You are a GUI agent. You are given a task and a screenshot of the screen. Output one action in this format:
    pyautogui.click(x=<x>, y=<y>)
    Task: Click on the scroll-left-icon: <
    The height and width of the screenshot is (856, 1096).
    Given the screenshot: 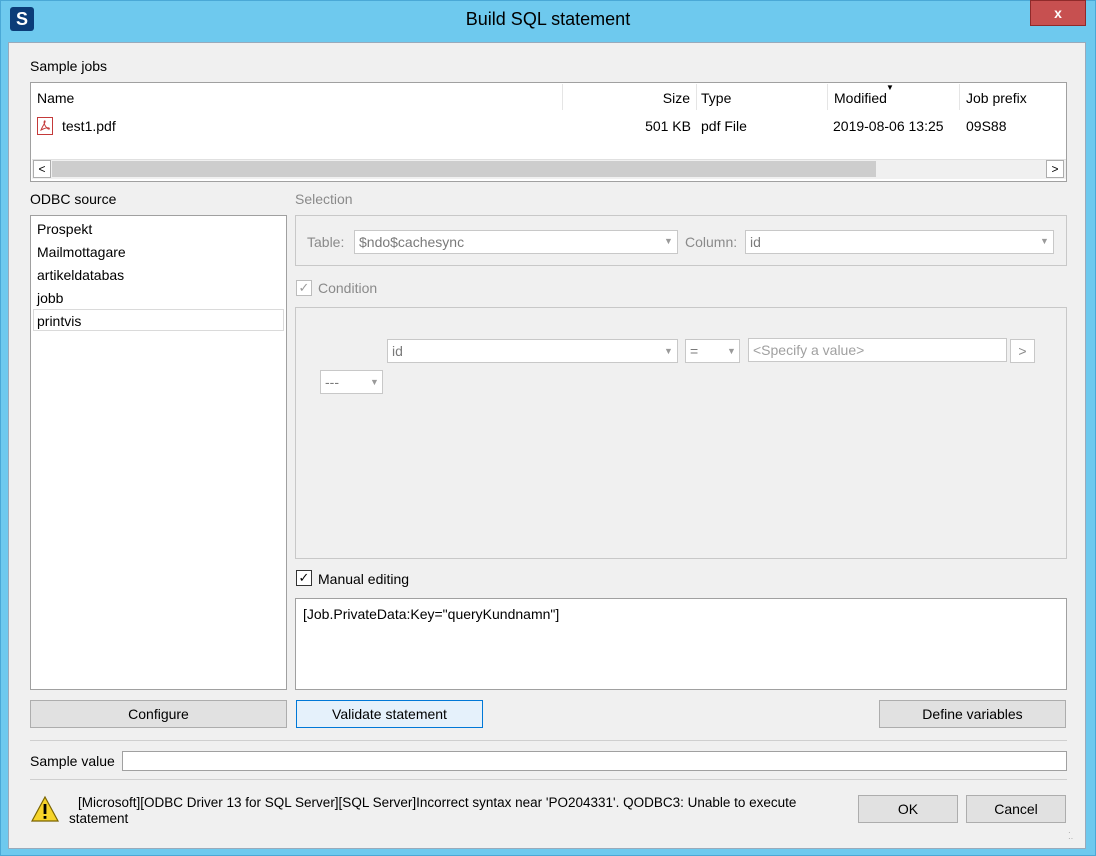 What is the action you would take?
    pyautogui.click(x=42, y=169)
    